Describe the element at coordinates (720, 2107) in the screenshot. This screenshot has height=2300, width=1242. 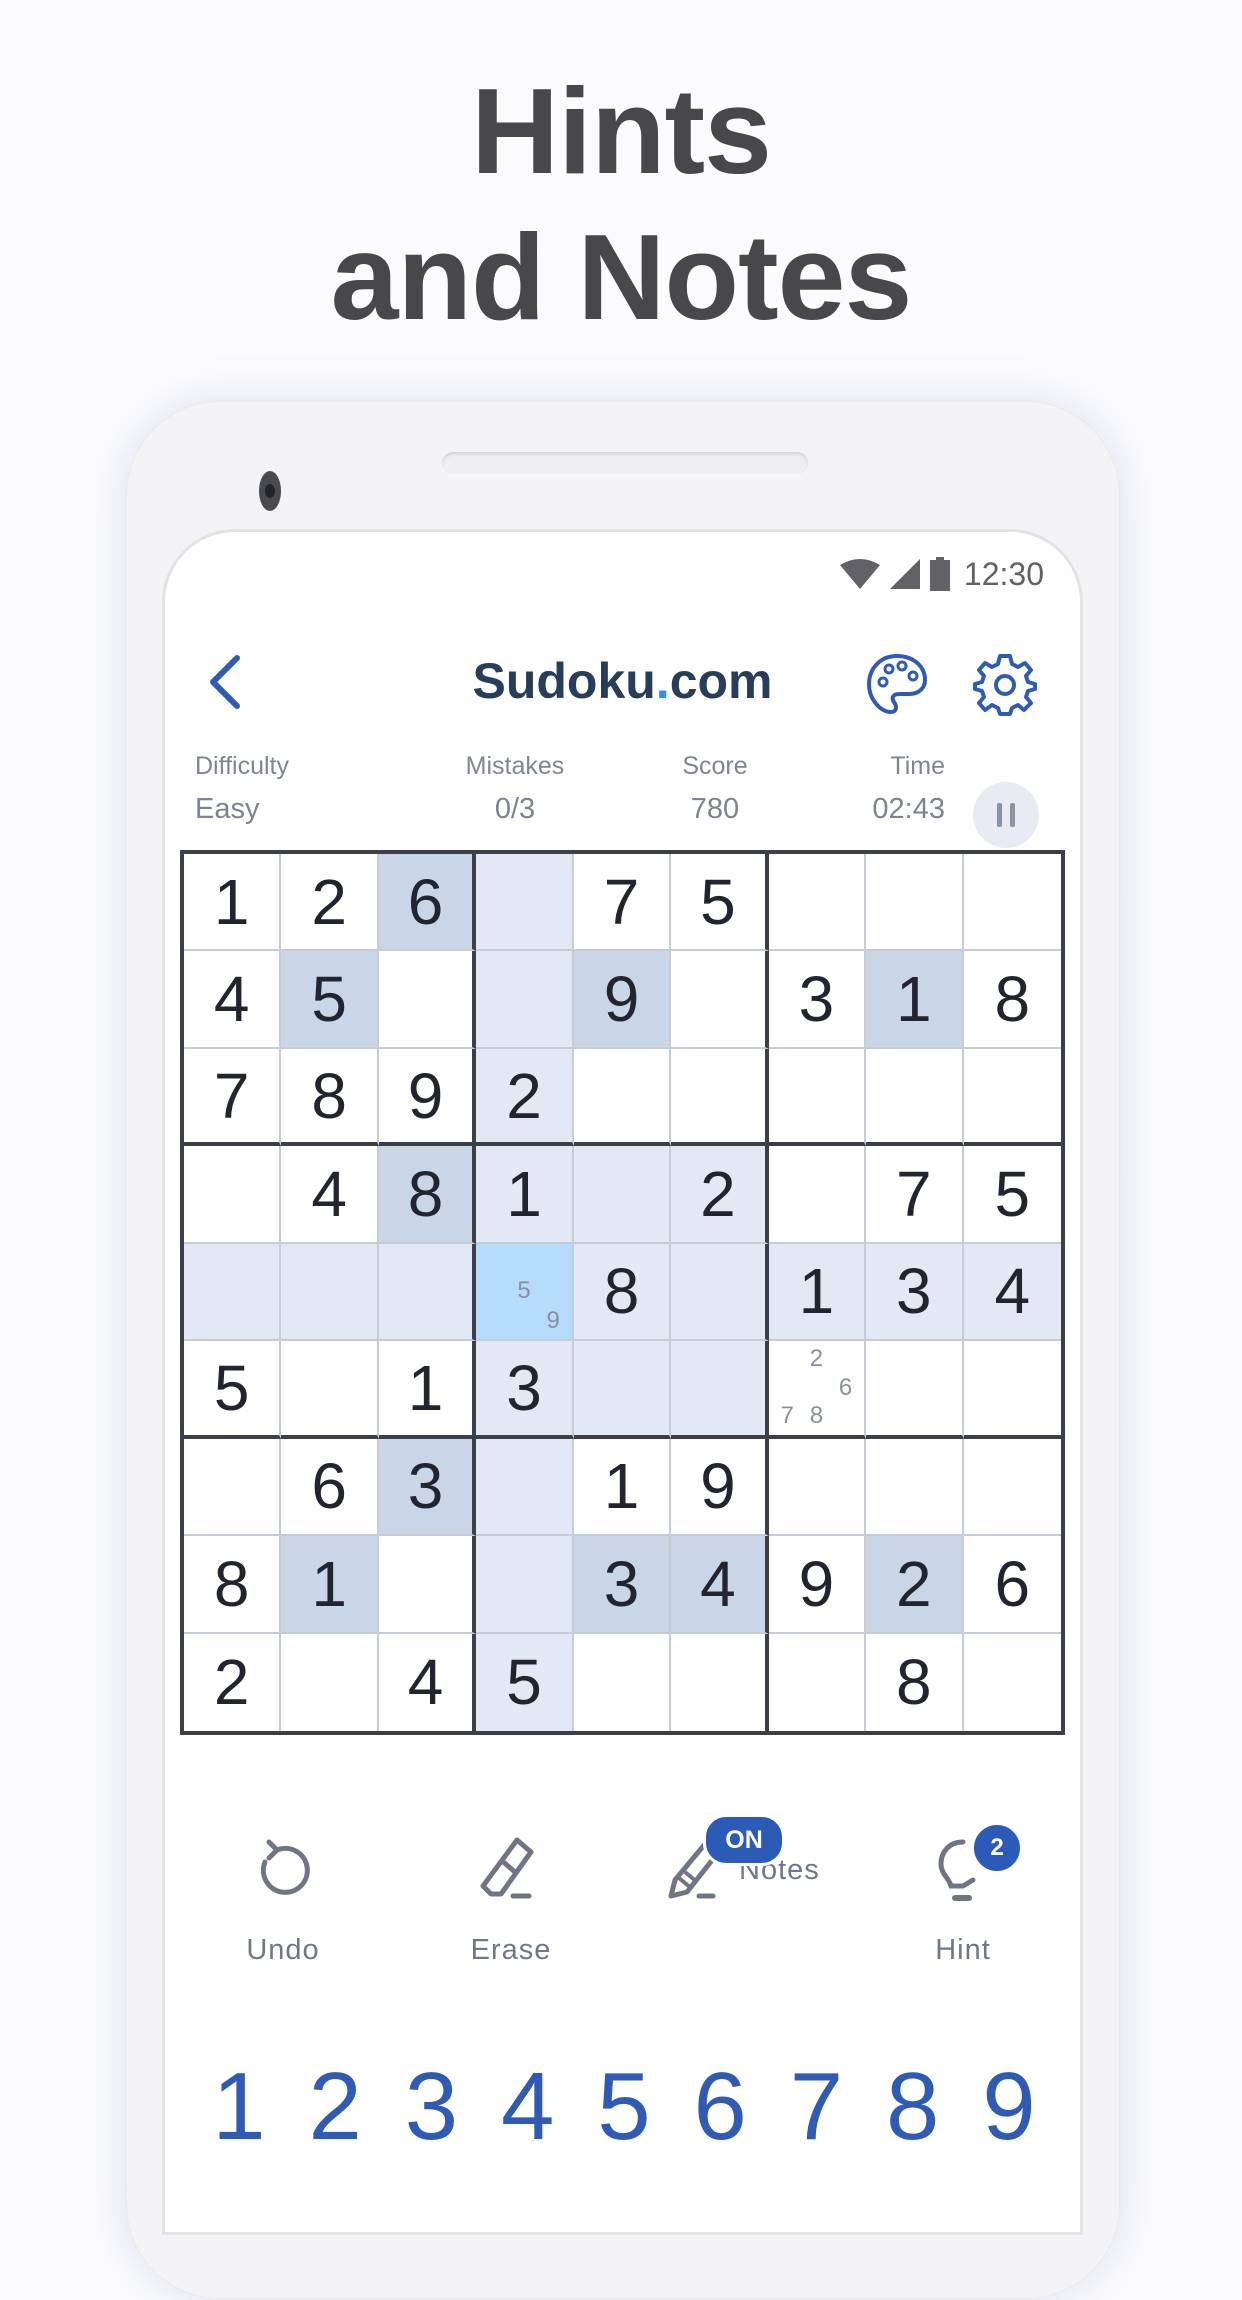
I see `numpad-key: 6` at that location.